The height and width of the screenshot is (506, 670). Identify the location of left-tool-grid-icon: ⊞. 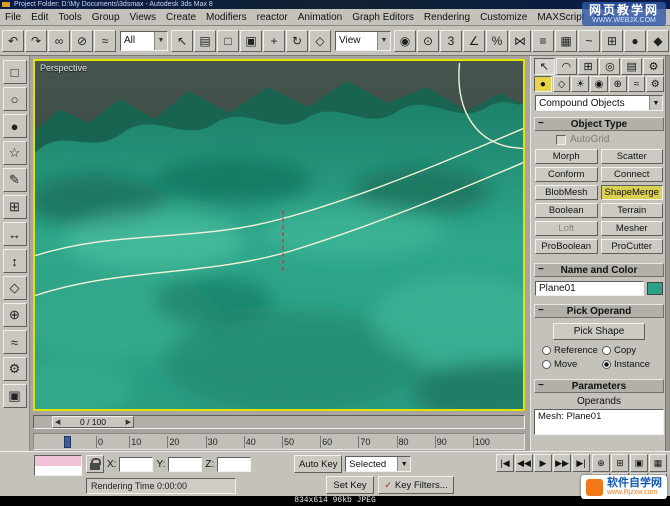
(14, 207).